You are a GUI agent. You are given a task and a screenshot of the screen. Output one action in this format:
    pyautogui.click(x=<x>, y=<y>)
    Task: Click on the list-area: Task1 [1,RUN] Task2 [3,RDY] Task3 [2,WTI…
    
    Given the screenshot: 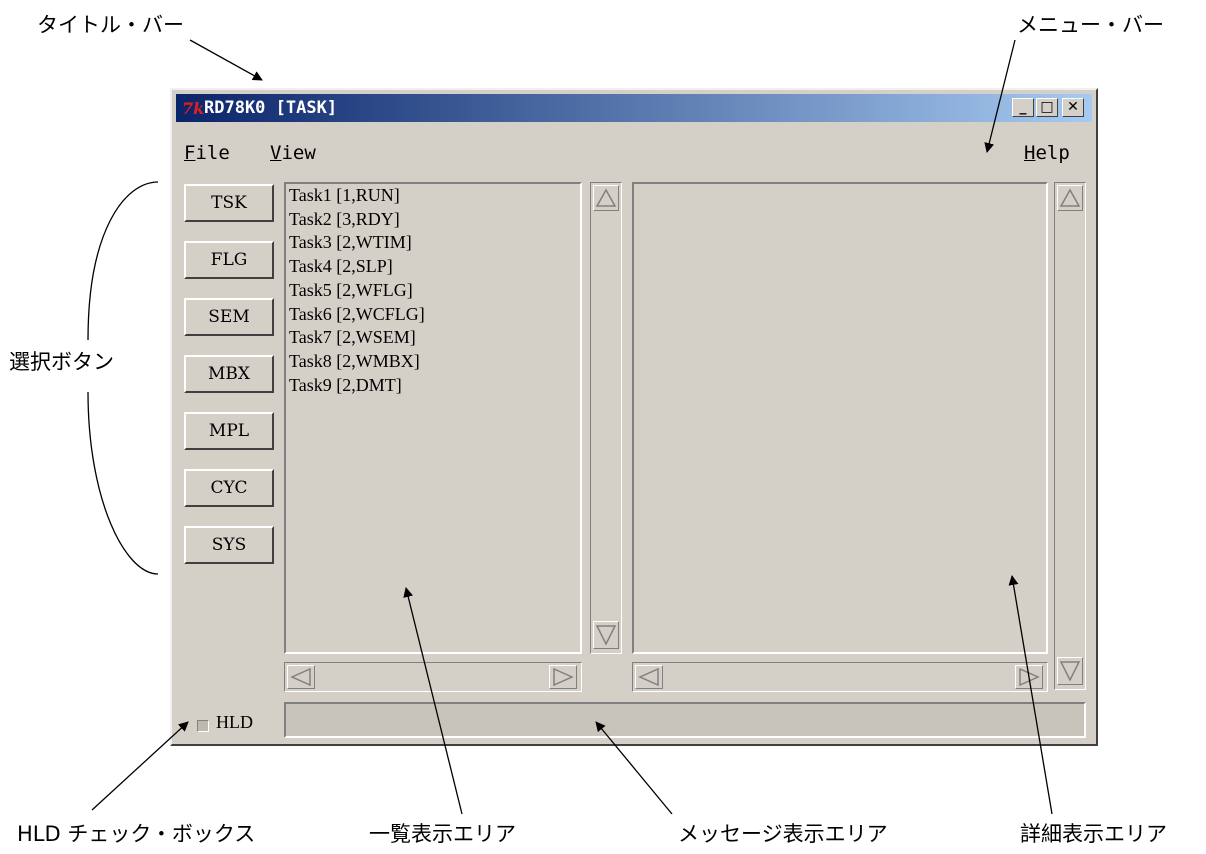 What is the action you would take?
    pyautogui.click(x=433, y=418)
    